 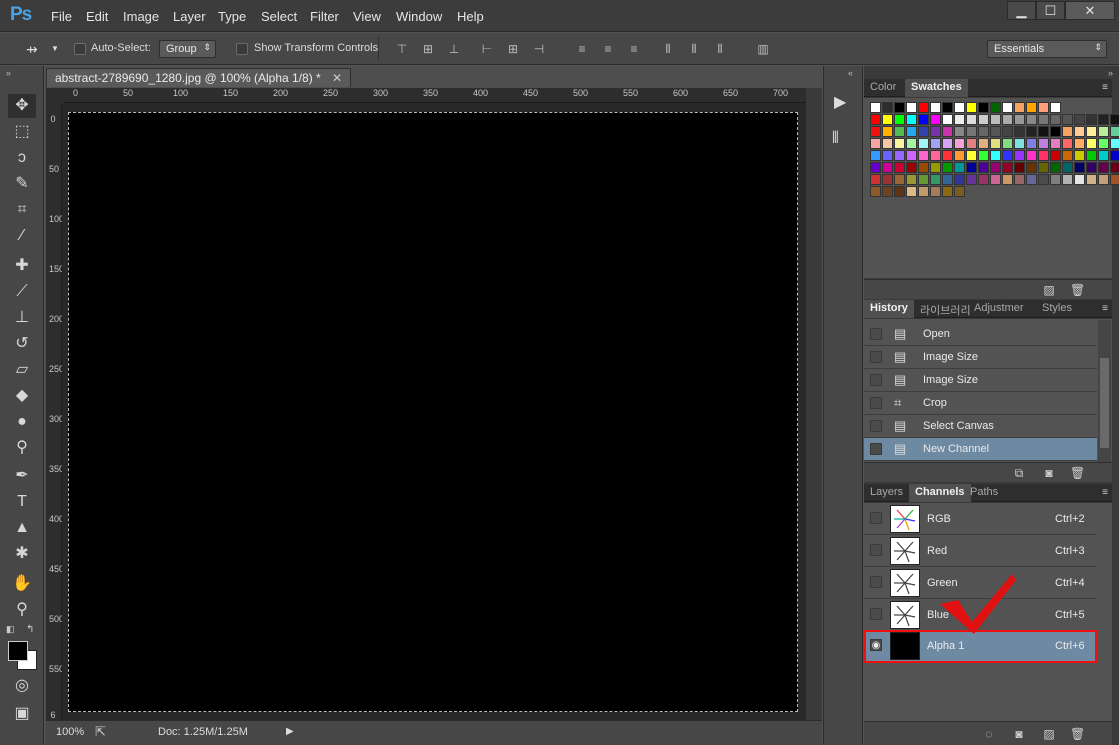 I want to click on auto-select-dropdown: Group ⇕, so click(x=187, y=49).